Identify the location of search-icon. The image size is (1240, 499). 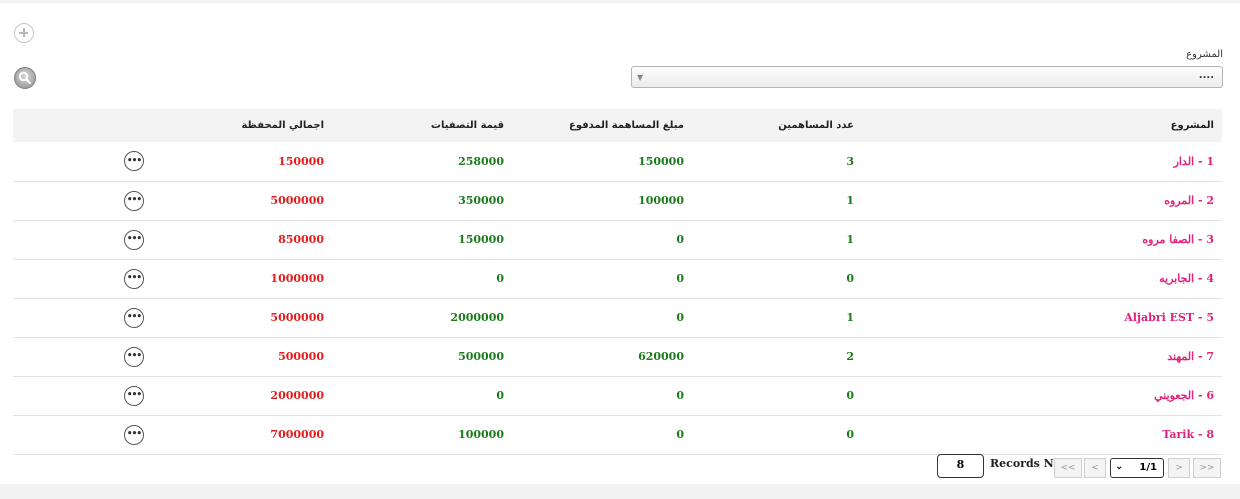
(25, 78).